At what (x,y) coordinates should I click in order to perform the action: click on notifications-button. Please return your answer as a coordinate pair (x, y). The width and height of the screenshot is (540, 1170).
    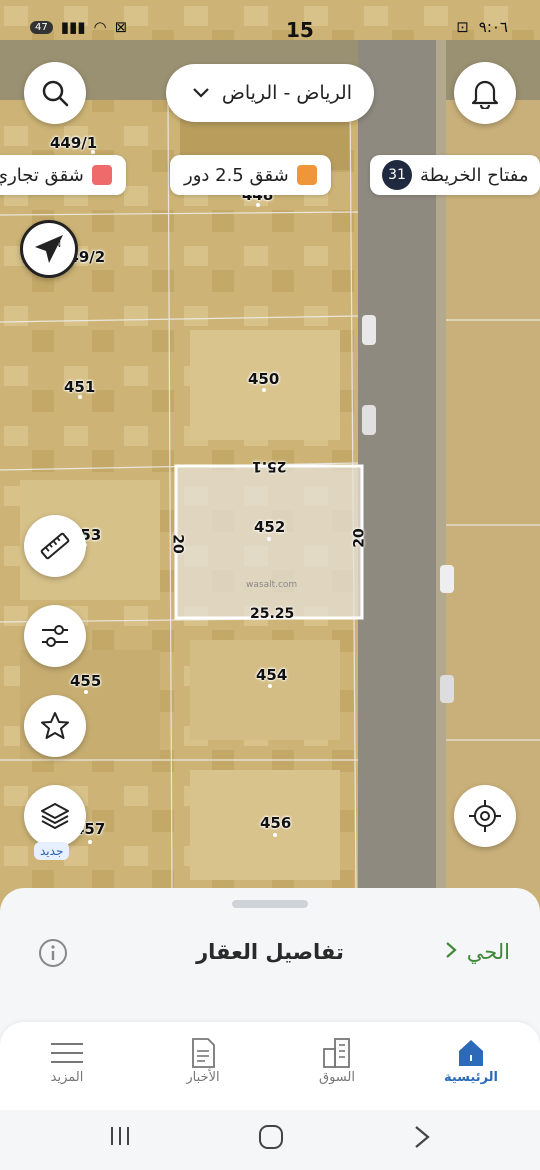
    Looking at the image, I should click on (485, 93).